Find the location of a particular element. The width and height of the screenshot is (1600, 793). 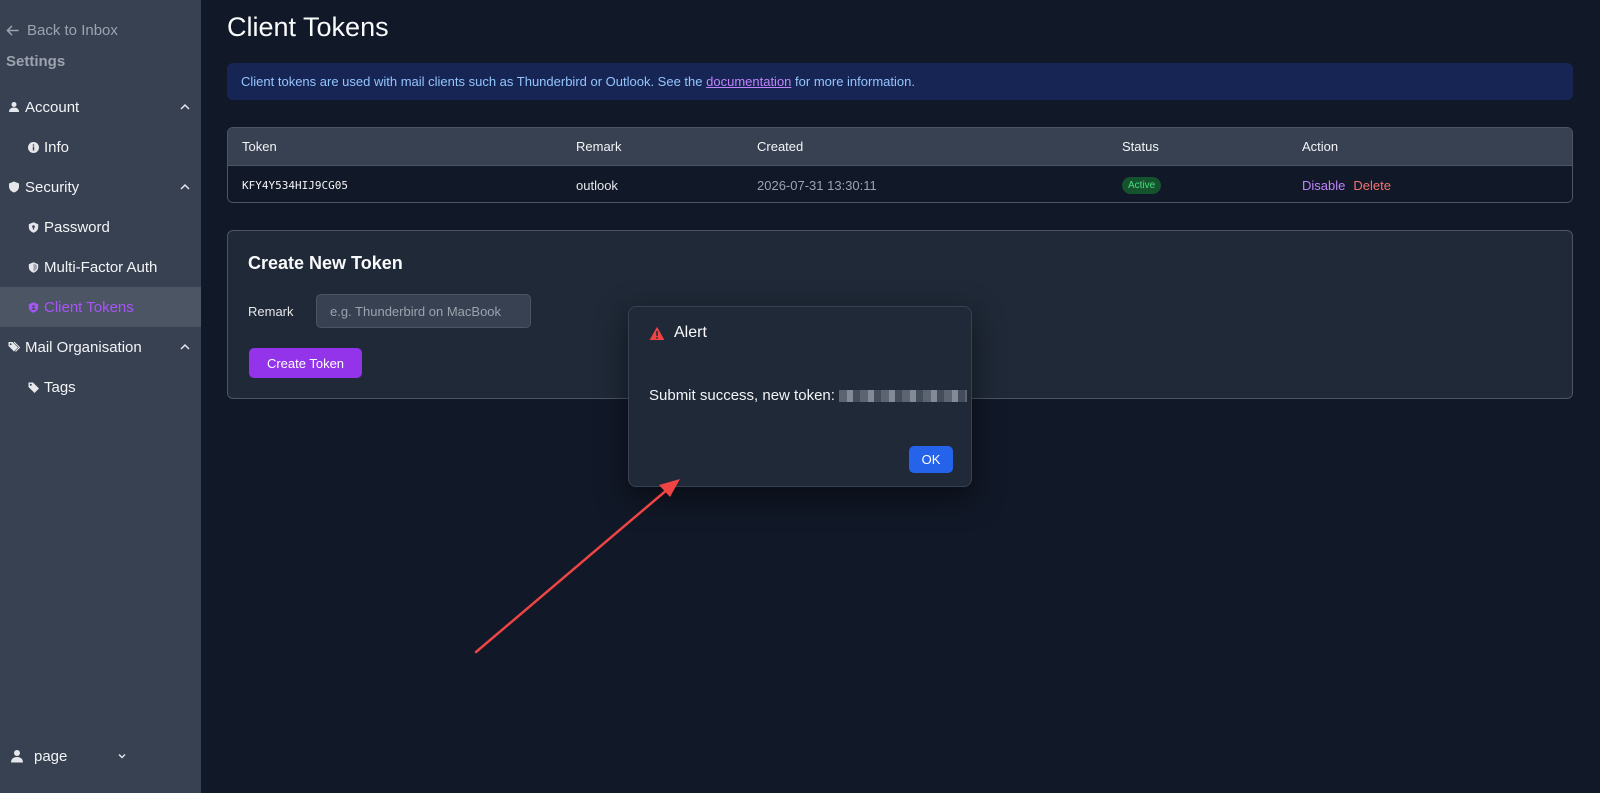

back-to-inbox-link: Back to Inbox is located at coordinates (62, 30).